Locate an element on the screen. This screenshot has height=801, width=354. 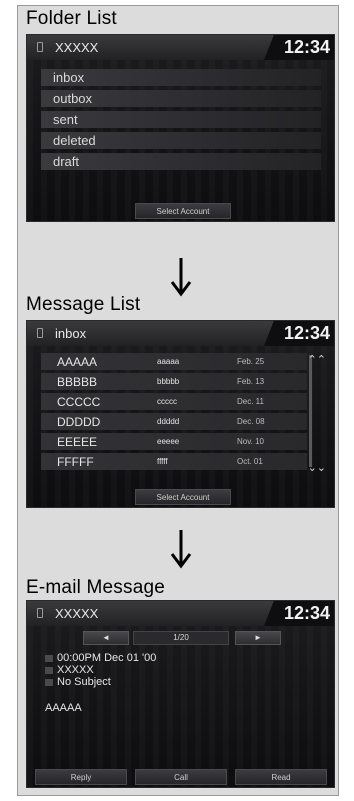
next-message-button: ► is located at coordinates (258, 638).